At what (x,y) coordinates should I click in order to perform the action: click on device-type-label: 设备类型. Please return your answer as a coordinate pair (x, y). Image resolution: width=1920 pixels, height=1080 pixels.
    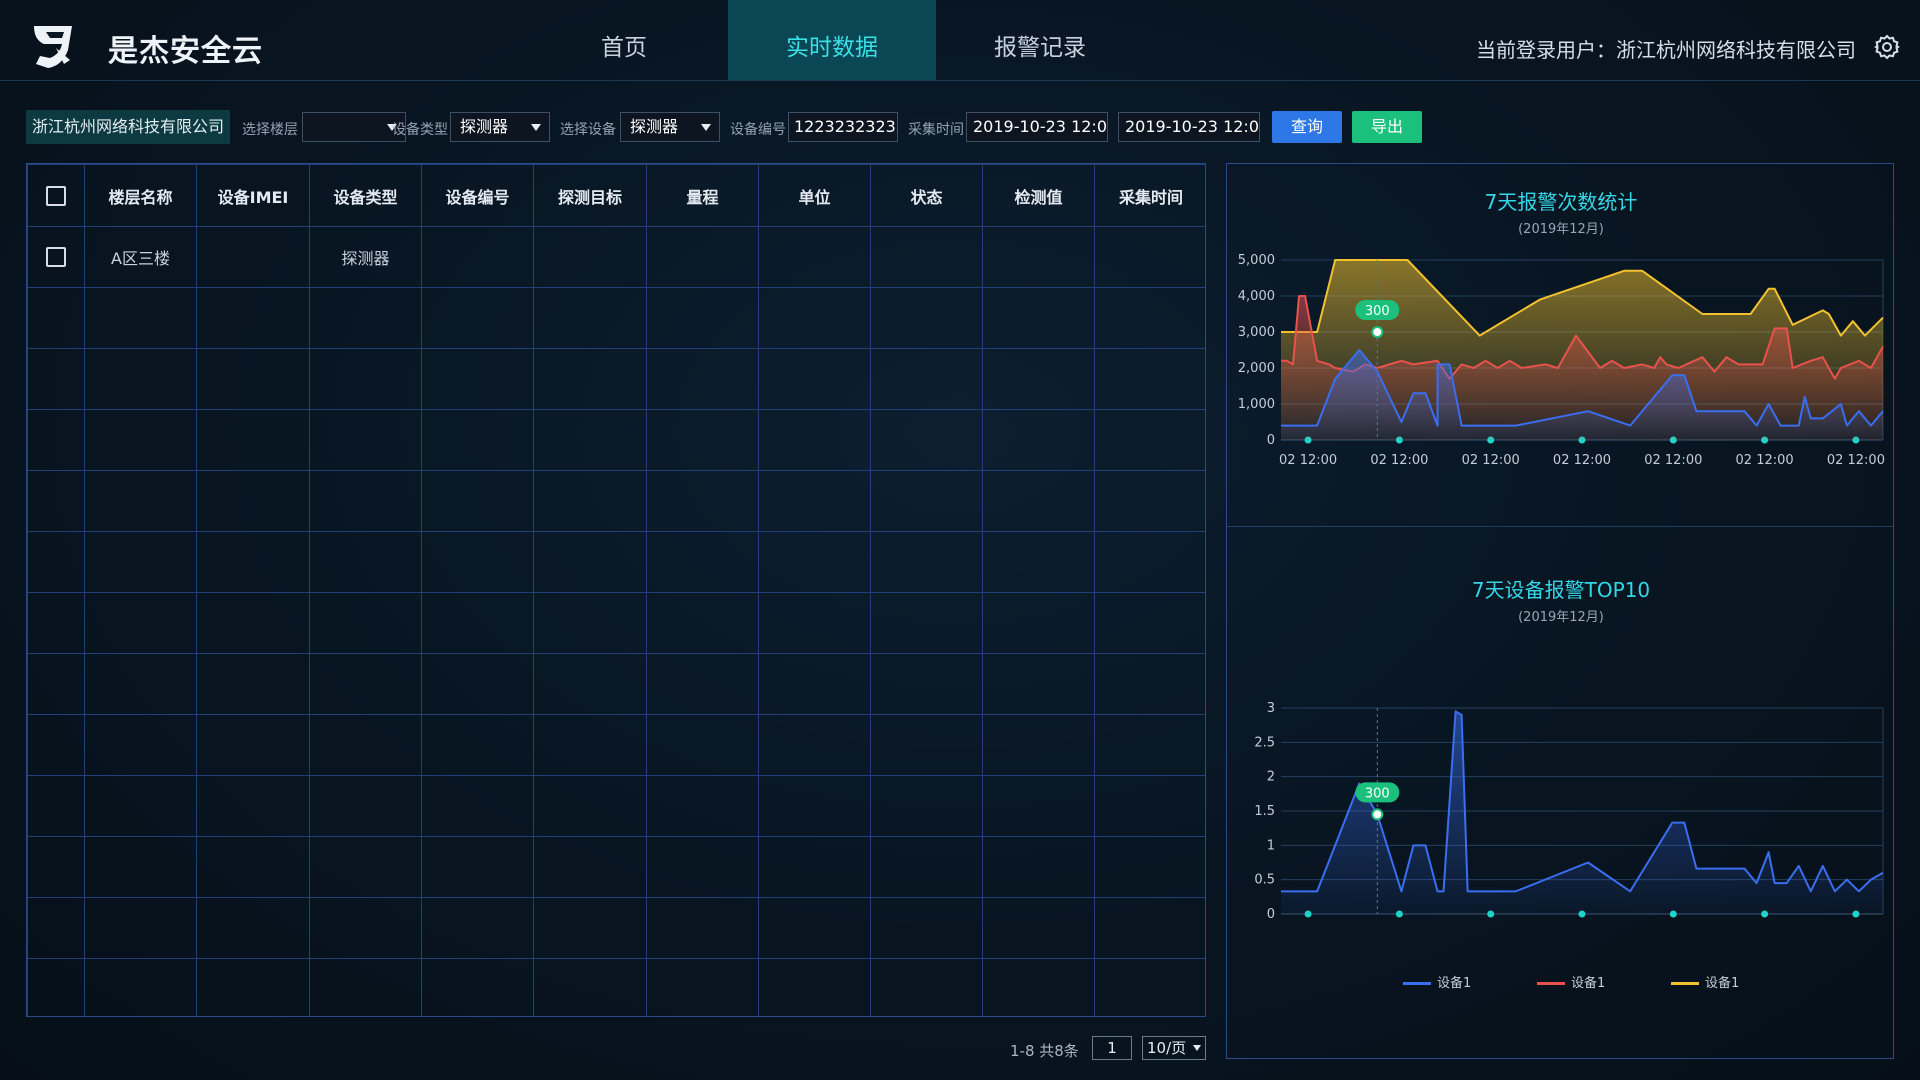
    Looking at the image, I should click on (420, 130).